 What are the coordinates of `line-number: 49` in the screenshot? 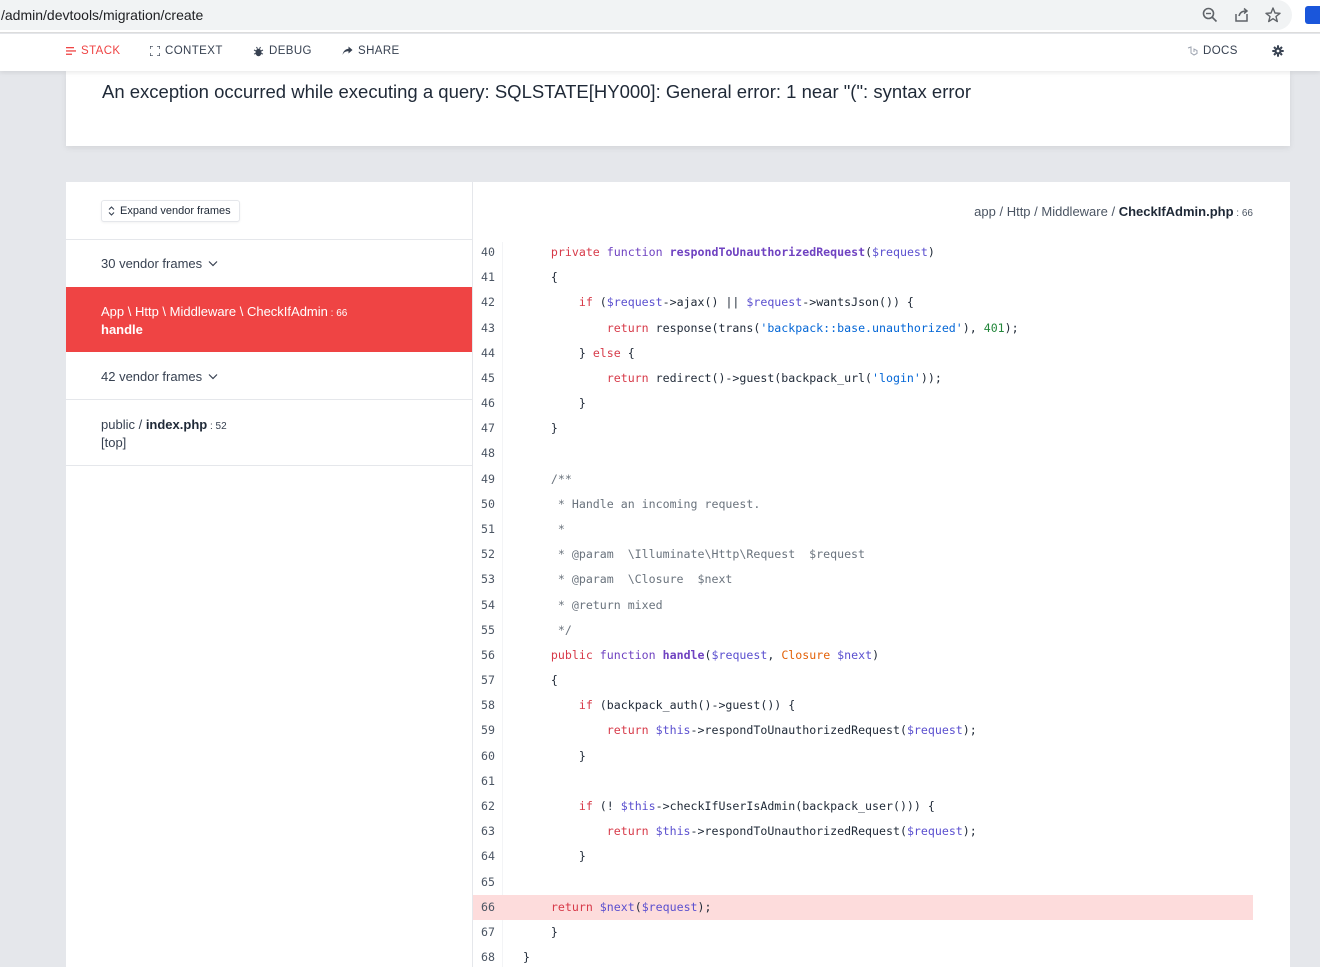 It's located at (492, 479).